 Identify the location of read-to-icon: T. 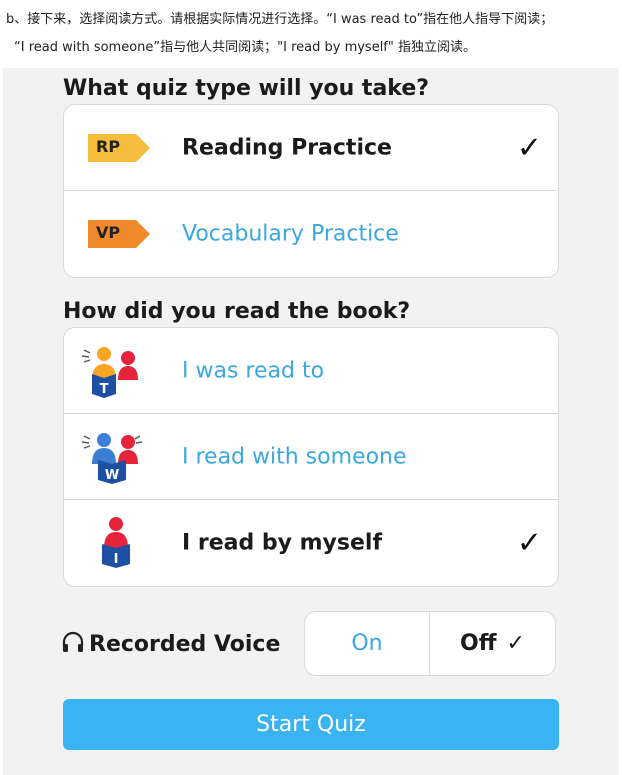
(113, 371).